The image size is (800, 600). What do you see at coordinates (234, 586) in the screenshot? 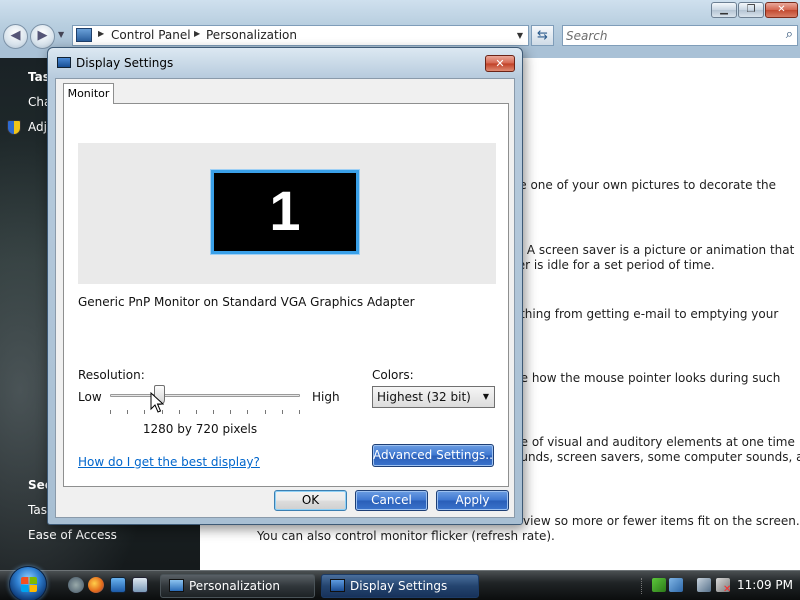
I see `taskbar-item-label: Personalization` at bounding box center [234, 586].